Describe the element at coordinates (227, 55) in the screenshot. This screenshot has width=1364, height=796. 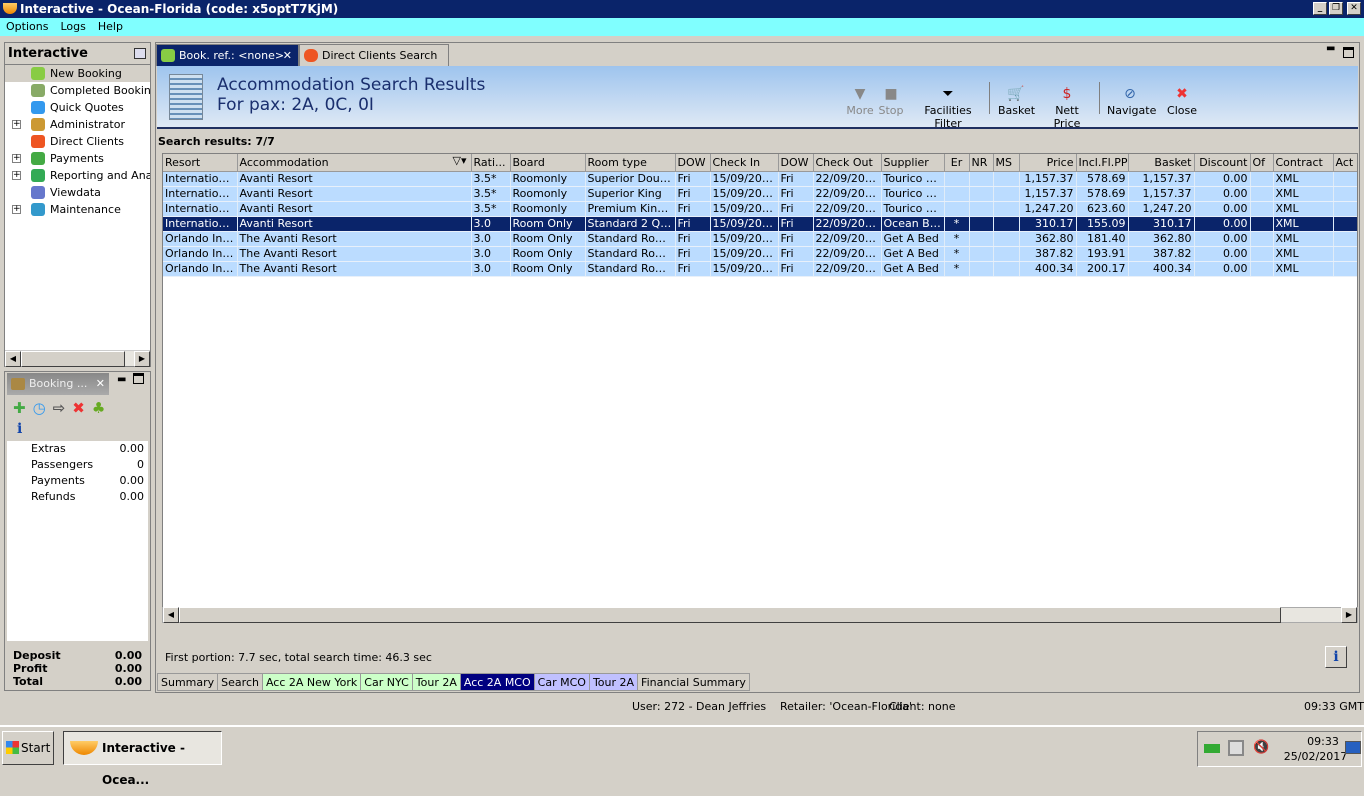
I see `tab-booking: Book. ref.: <none> ✕` at that location.